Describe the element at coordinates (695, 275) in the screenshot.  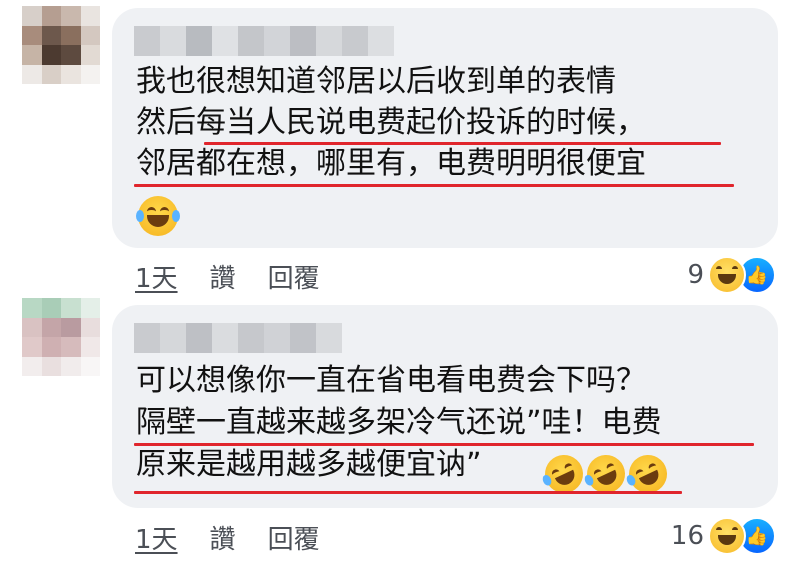
I see `reaction-count: 9` at that location.